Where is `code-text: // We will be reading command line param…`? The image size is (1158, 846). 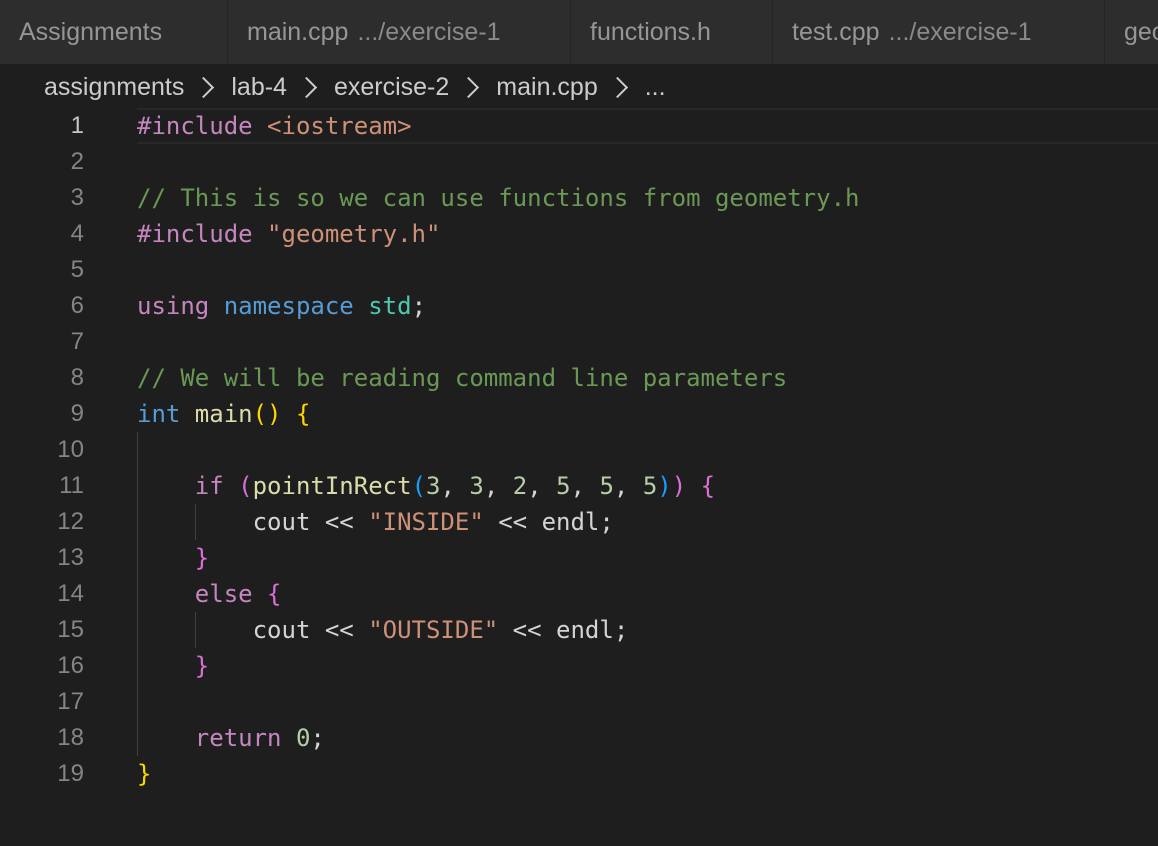
code-text: // We will be reading command line param… is located at coordinates (462, 378).